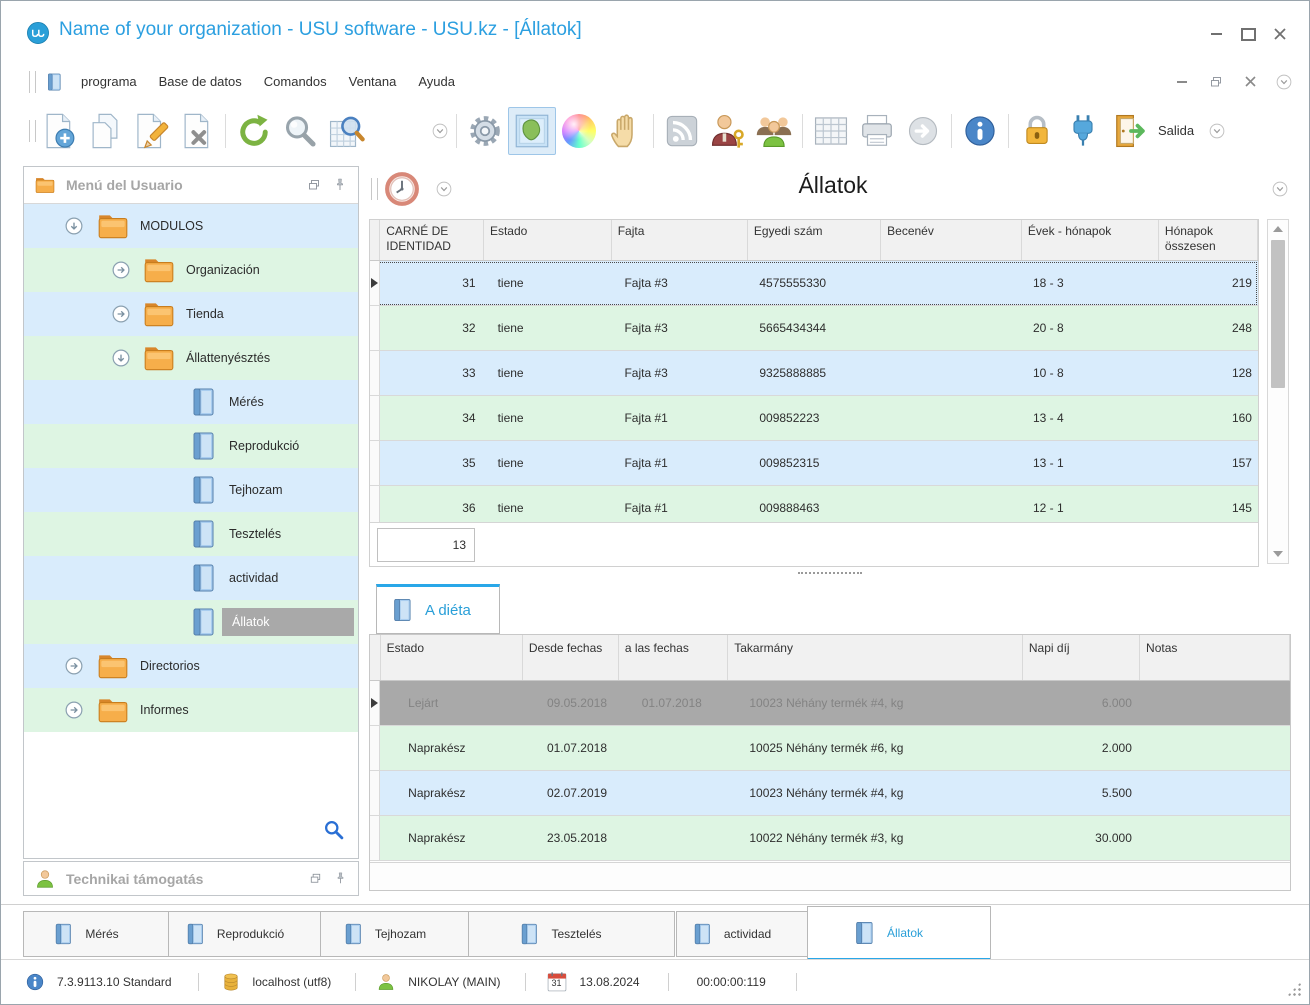 Image resolution: width=1310 pixels, height=1005 pixels. What do you see at coordinates (579, 131) in the screenshot?
I see `colors-button` at bounding box center [579, 131].